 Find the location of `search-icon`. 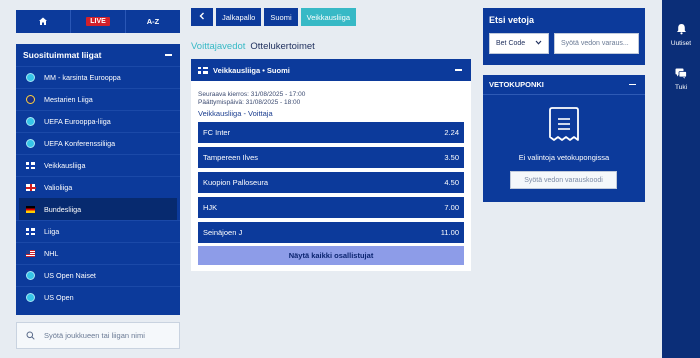

search-icon is located at coordinates (30, 335).